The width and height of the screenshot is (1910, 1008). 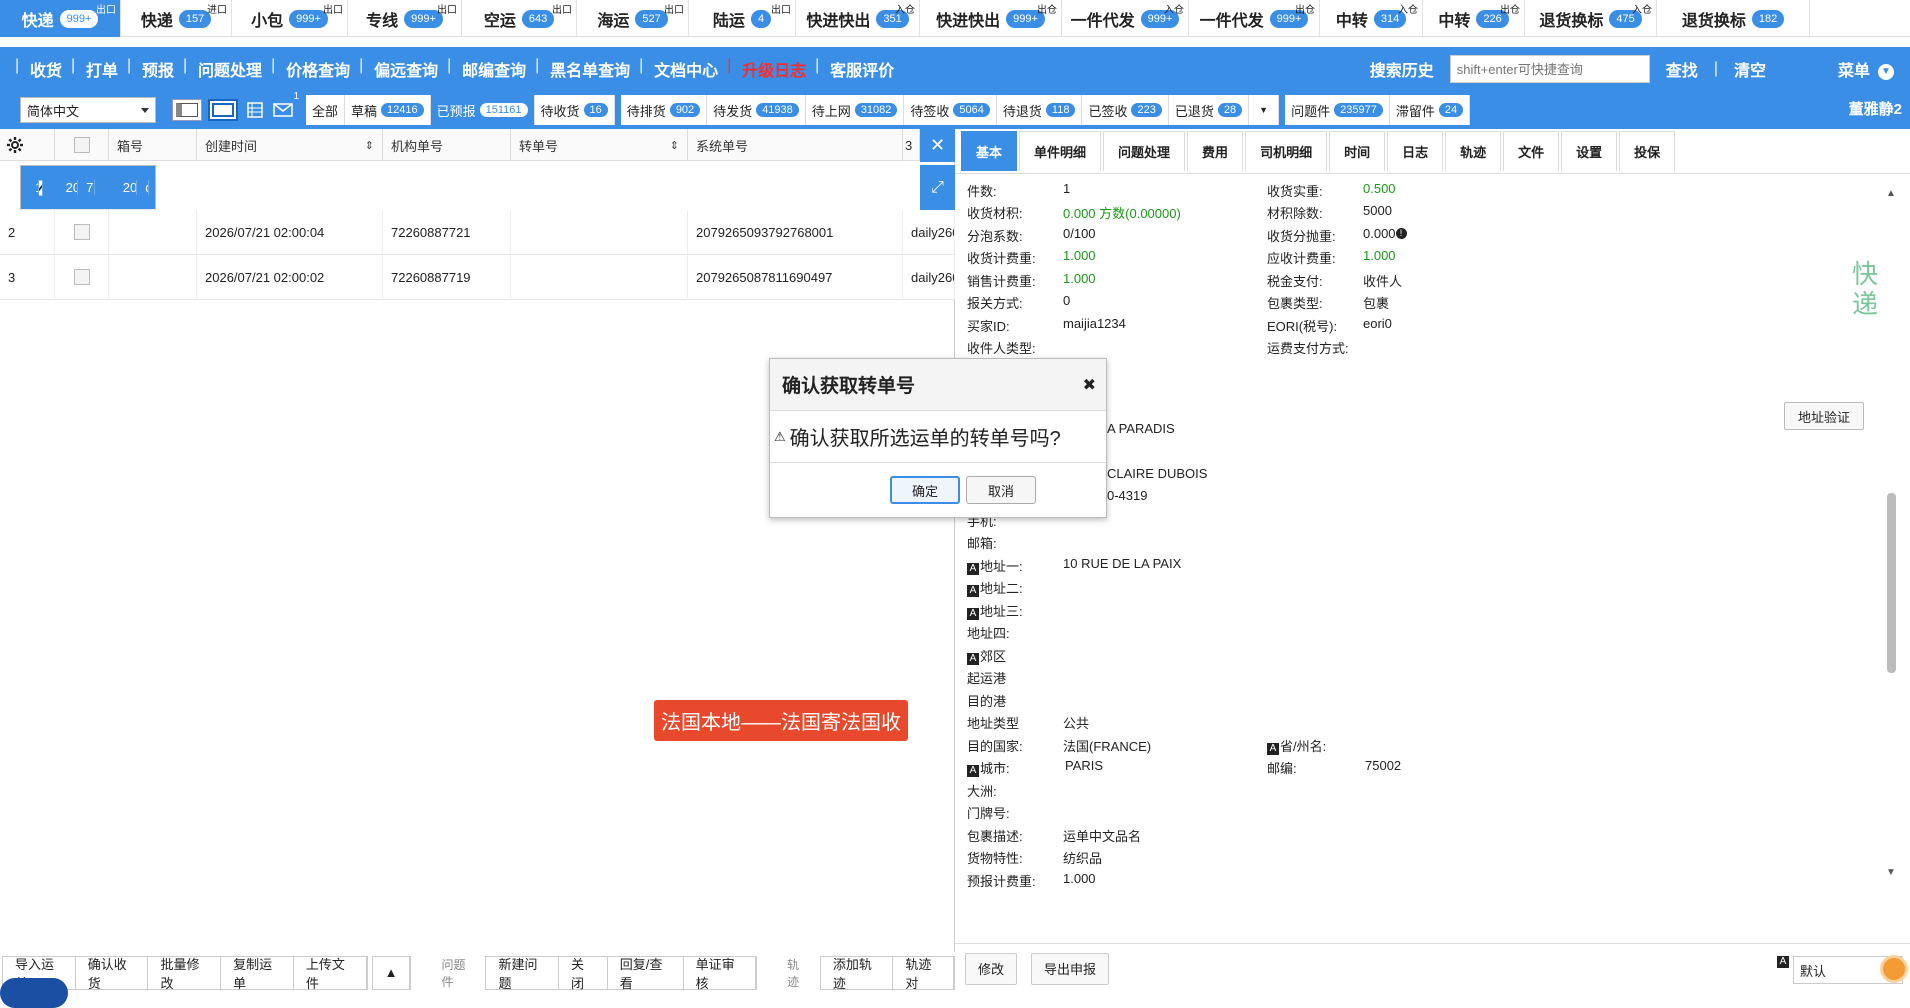 I want to click on action-button: 轨迹对, so click(x=923, y=973).